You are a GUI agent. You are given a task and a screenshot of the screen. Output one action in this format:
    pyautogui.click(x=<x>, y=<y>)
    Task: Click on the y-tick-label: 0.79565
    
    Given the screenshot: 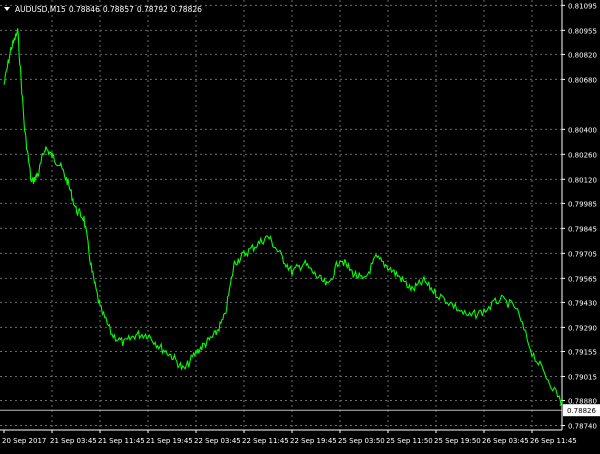 What is the action you would take?
    pyautogui.click(x=582, y=279)
    